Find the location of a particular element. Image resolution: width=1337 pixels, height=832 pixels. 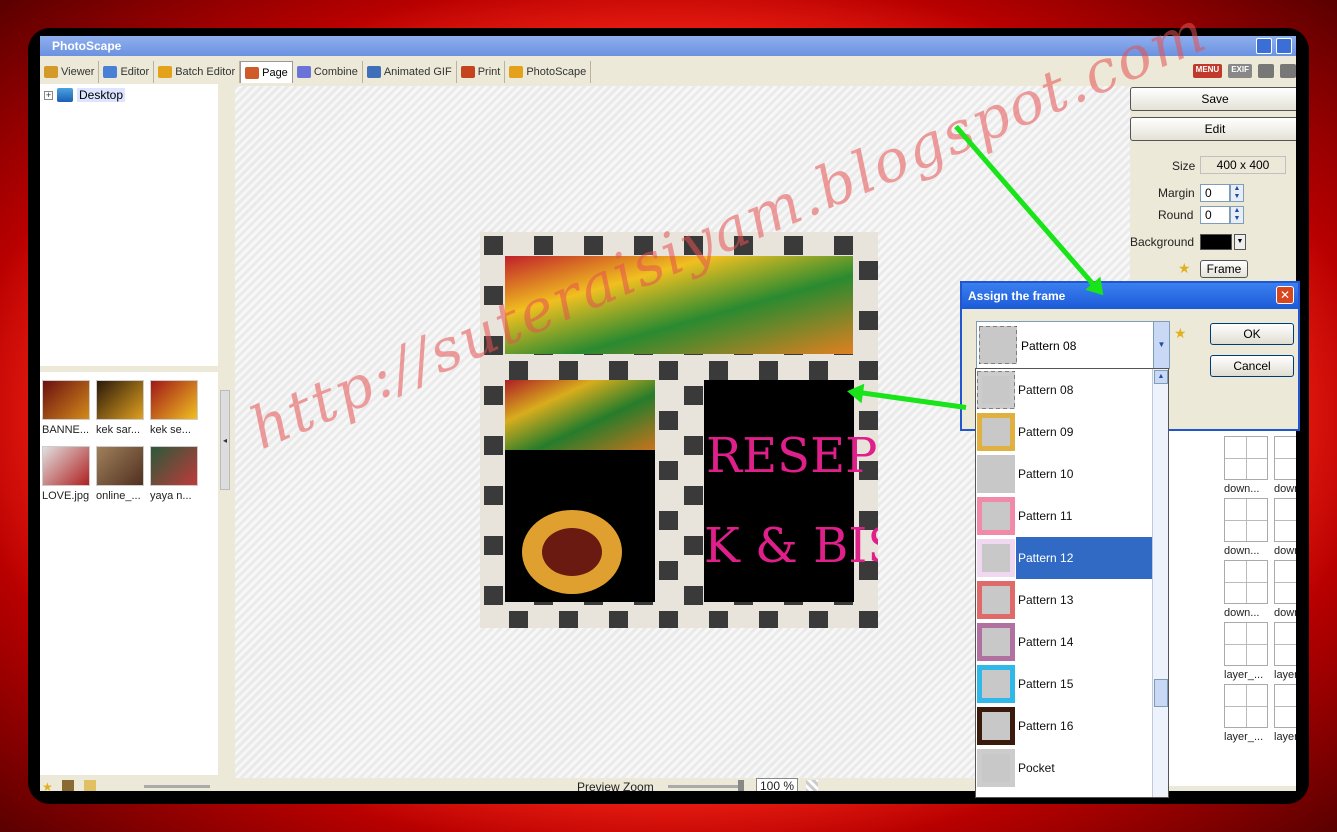

dropdown-item: Pattern 13 is located at coordinates (1064, 600).